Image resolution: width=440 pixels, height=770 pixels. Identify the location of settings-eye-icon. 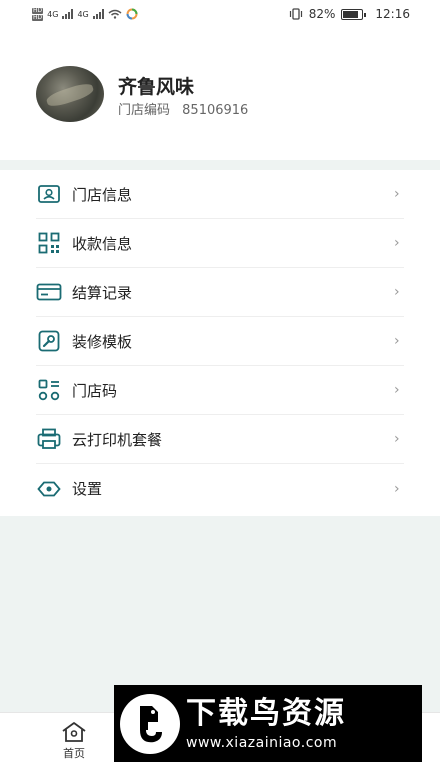
(49, 489).